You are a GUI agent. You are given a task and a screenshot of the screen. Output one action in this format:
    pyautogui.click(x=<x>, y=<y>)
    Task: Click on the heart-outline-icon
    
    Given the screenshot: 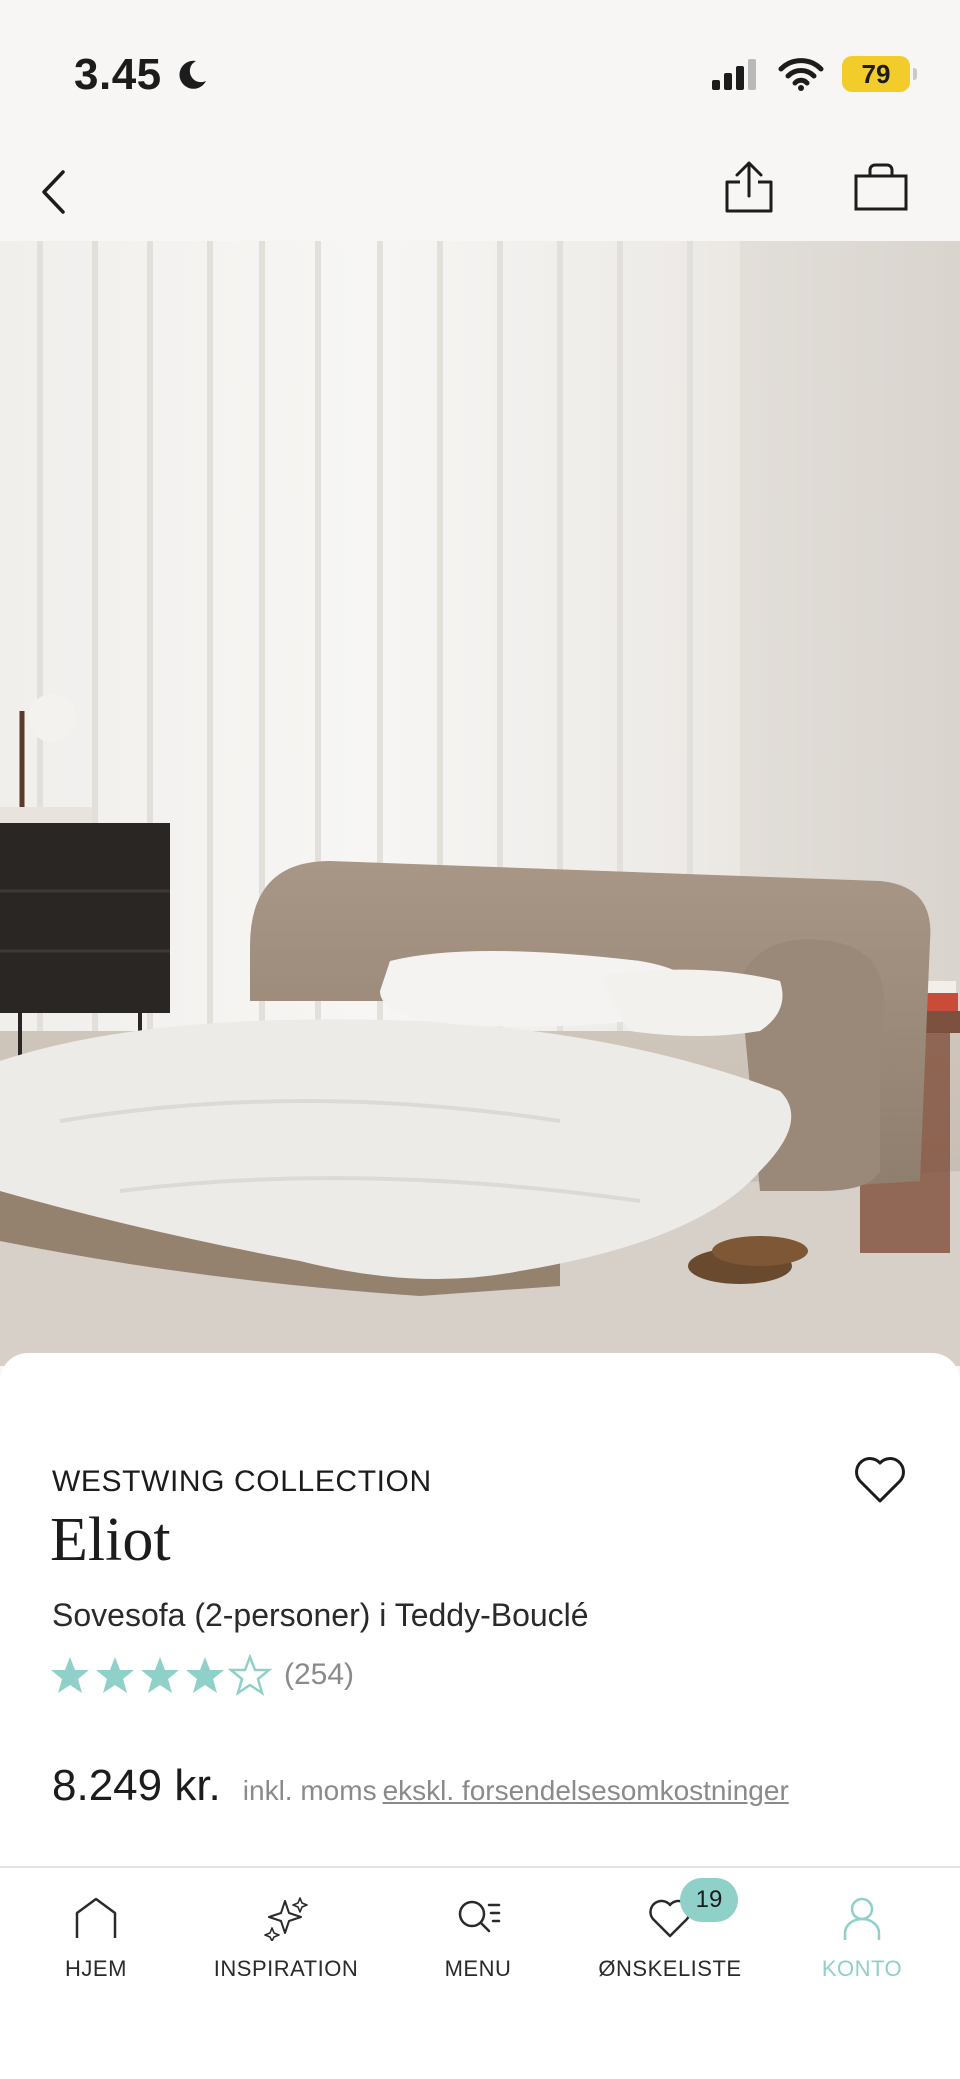 What is the action you would take?
    pyautogui.click(x=880, y=1480)
    